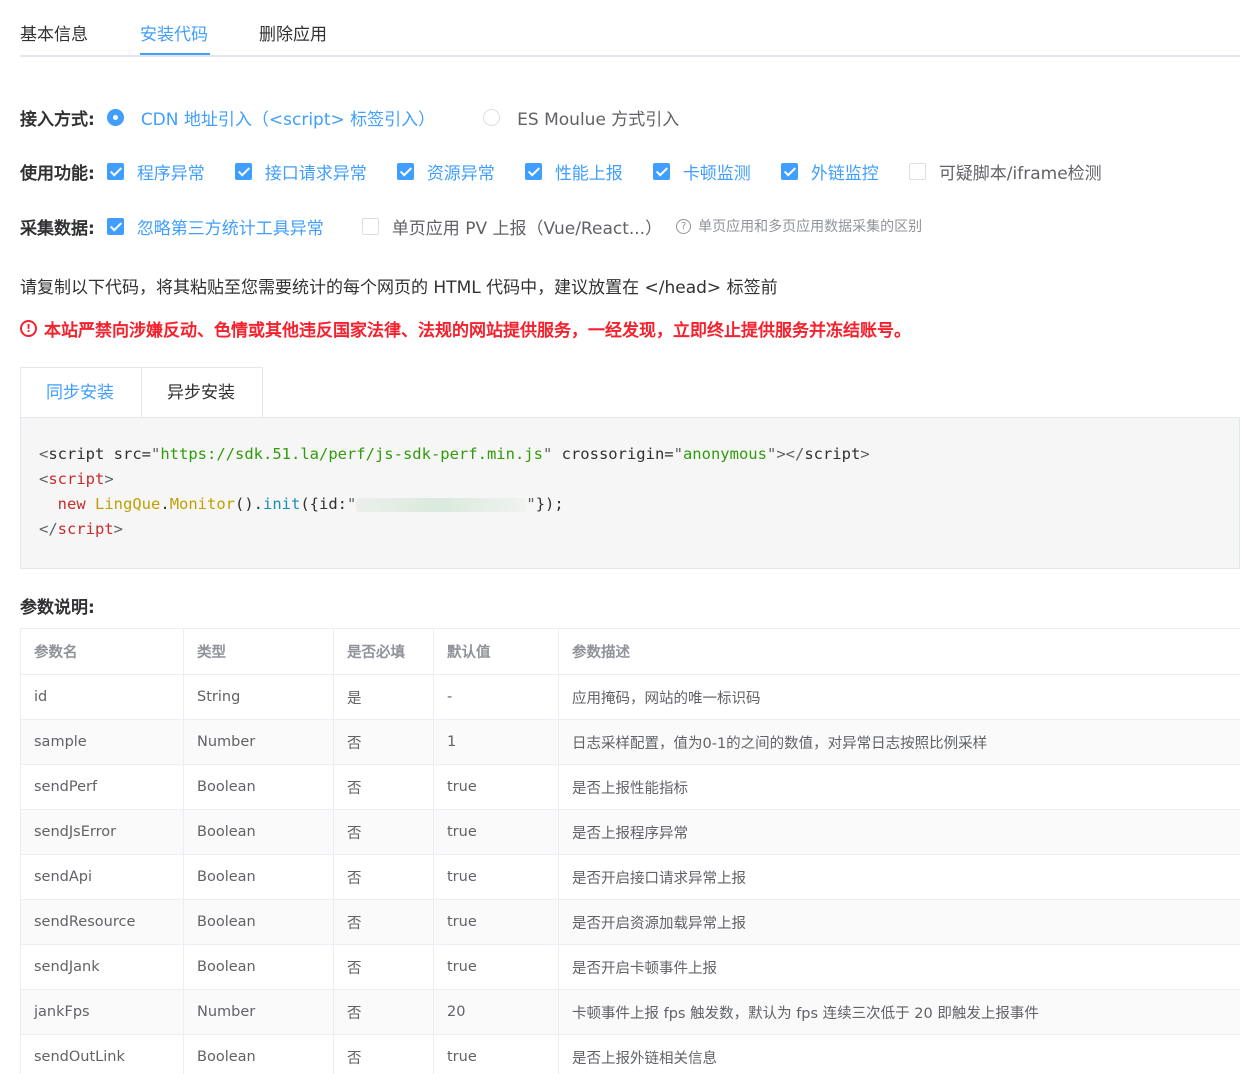 The width and height of the screenshot is (1240, 1074). Describe the element at coordinates (102, 877) in the screenshot. I see `table-cell: sendApi` at that location.